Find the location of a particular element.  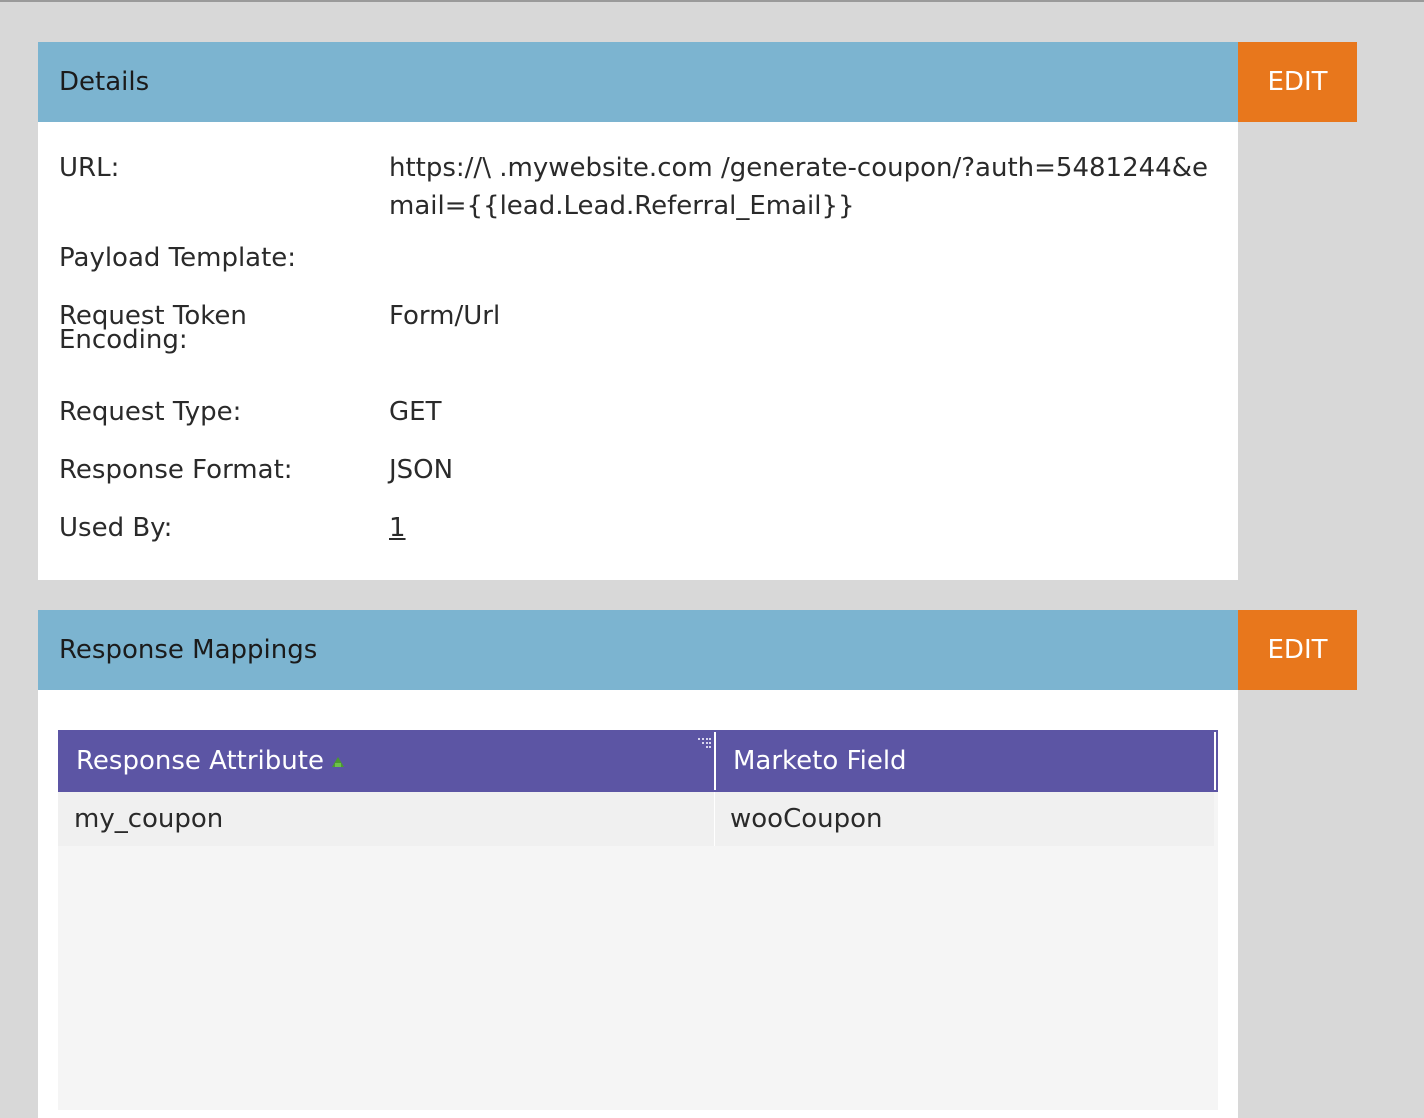

response-format-value: JSON is located at coordinates (421, 470).